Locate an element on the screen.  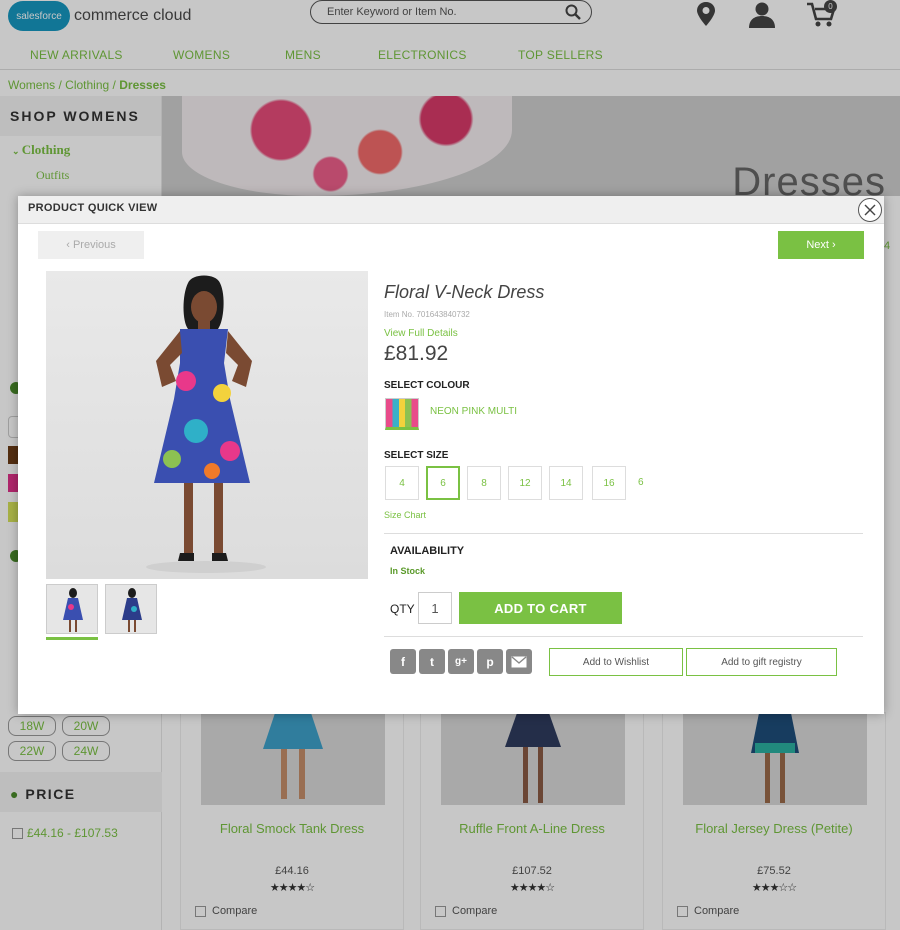
add-to-cart-button: ADD TO CART is located at coordinates (540, 608).